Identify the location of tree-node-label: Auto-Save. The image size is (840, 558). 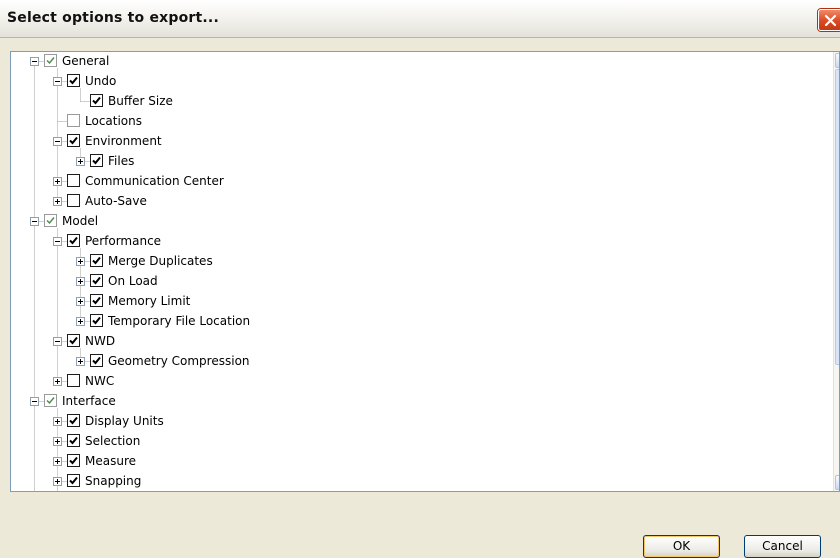
(116, 201).